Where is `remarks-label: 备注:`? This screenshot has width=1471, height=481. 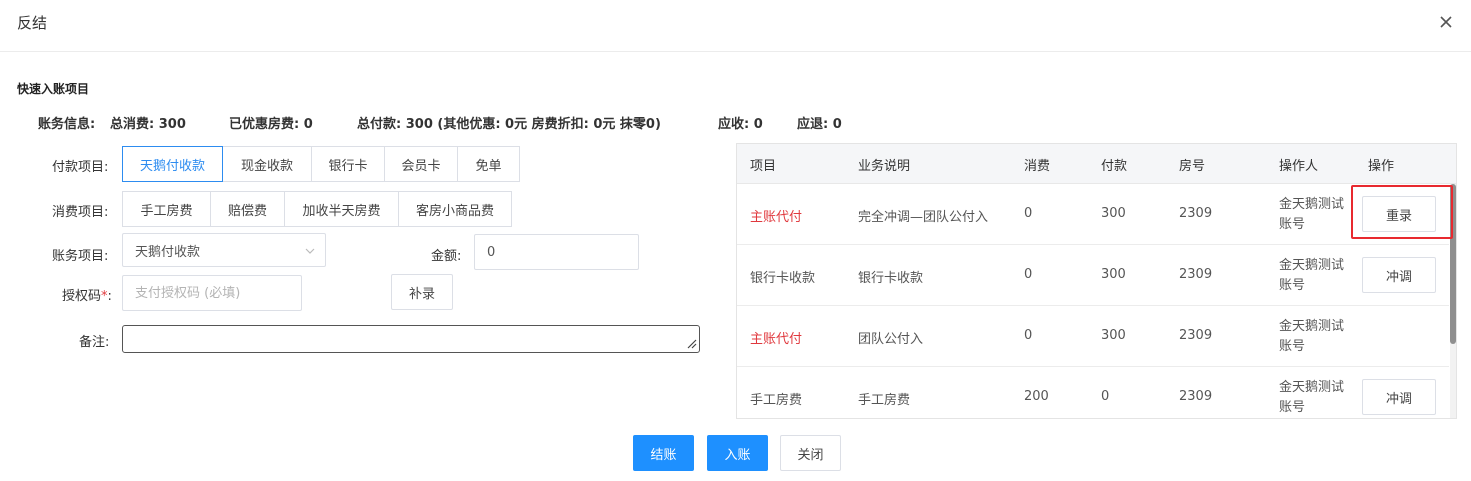 remarks-label: 备注: is located at coordinates (94, 342).